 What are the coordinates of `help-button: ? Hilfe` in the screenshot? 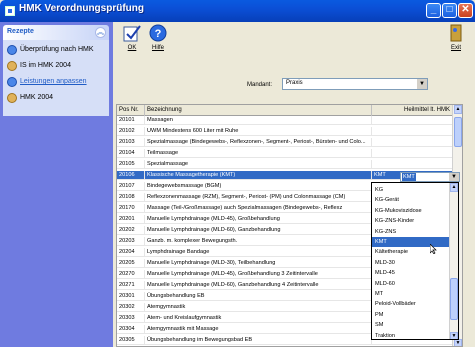 It's located at (158, 37).